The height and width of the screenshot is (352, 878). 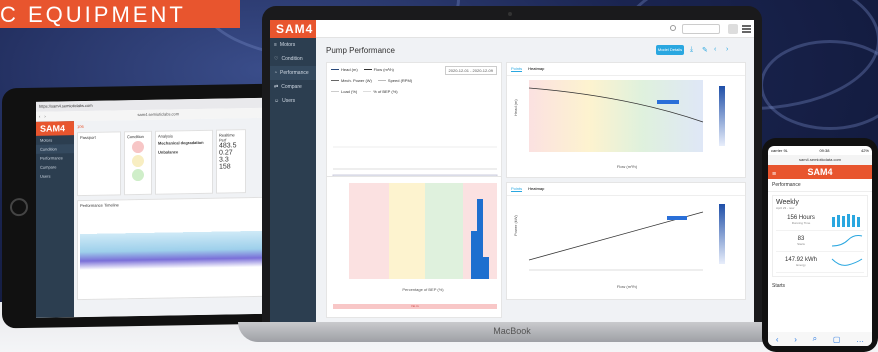 I want to click on chevron-right-icon: ›, so click(x=727, y=49).